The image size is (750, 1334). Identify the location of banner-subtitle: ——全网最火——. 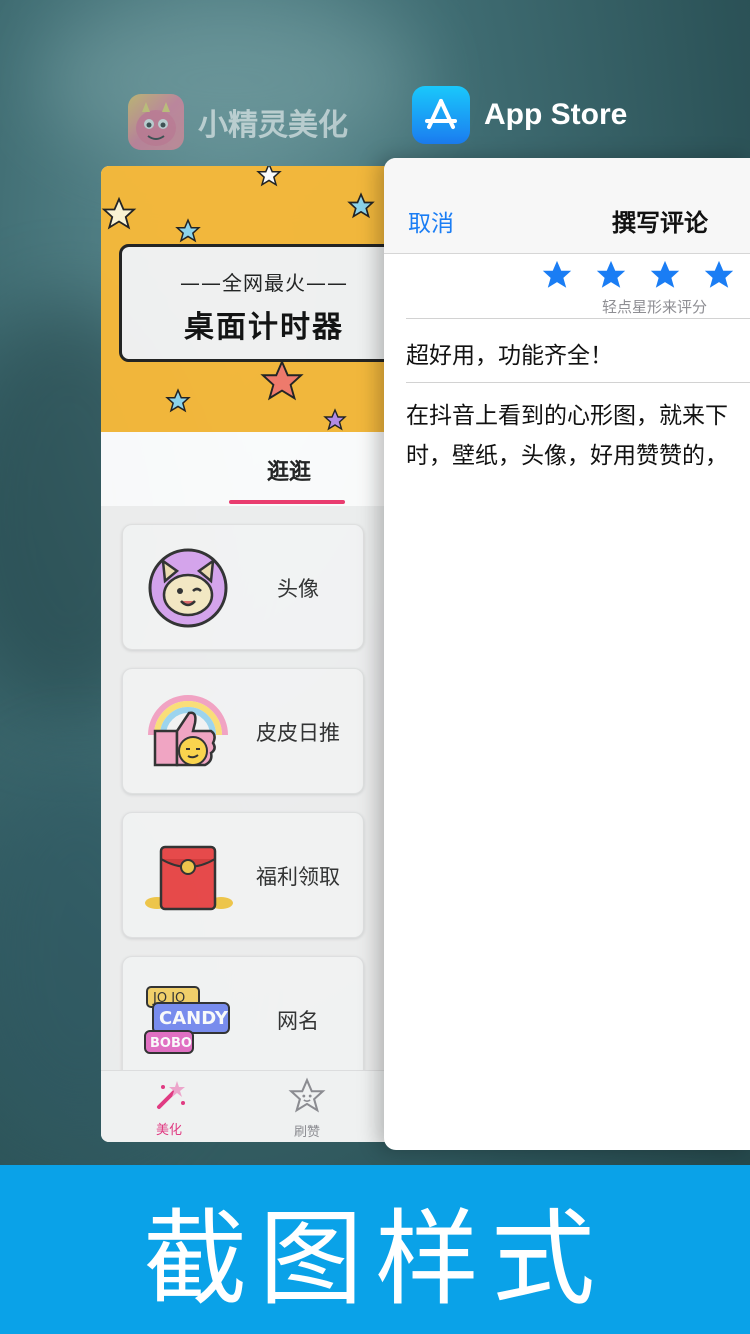
(264, 283).